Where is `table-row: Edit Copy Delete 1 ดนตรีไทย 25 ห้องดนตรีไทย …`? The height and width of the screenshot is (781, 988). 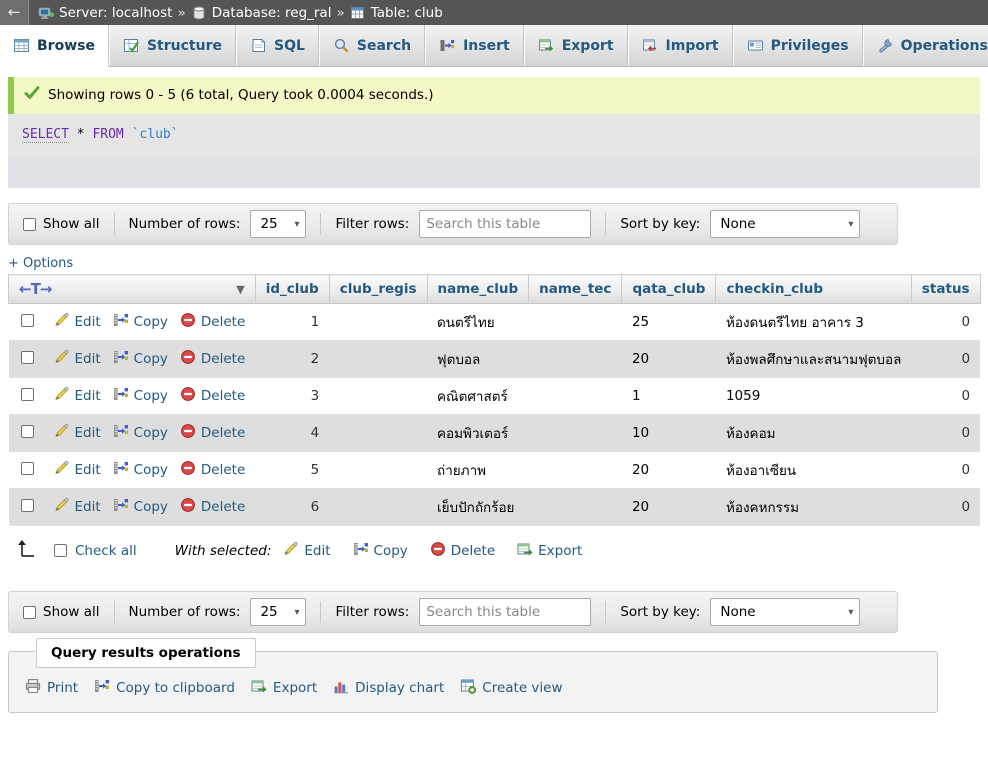
table-row: Edit Copy Delete 1 ดนตรีไทย 25 ห้องดนตรีไทย … is located at coordinates (494, 322).